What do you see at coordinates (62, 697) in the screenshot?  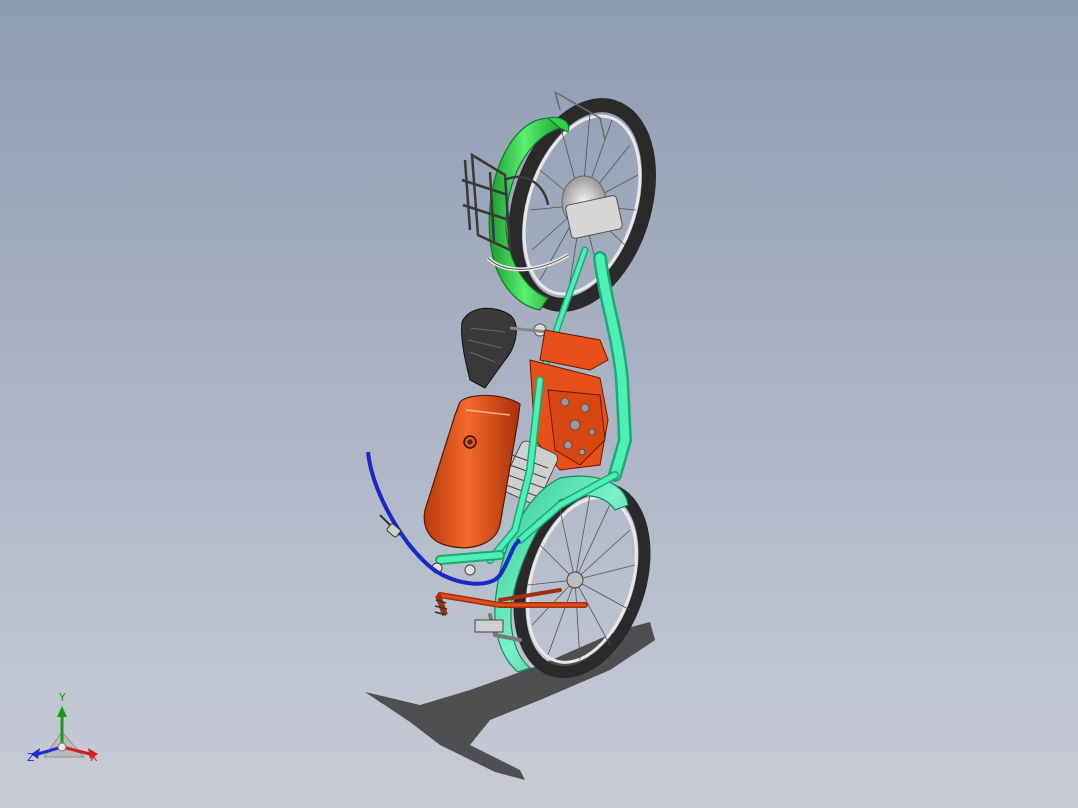 I see `axis-y-label: Y` at bounding box center [62, 697].